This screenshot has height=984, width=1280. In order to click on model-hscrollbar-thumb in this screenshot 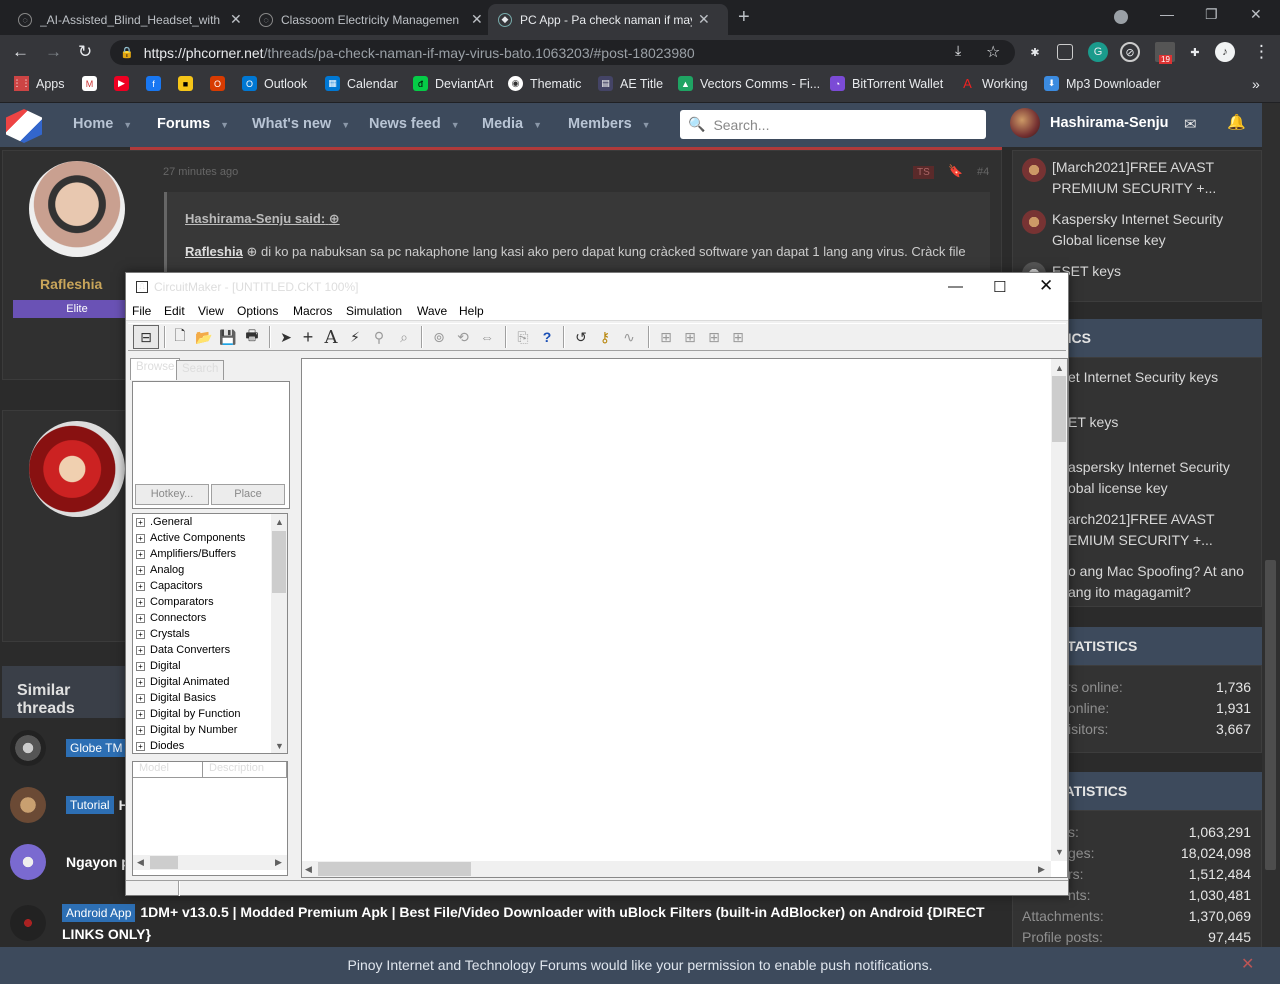, I will do `click(164, 862)`.